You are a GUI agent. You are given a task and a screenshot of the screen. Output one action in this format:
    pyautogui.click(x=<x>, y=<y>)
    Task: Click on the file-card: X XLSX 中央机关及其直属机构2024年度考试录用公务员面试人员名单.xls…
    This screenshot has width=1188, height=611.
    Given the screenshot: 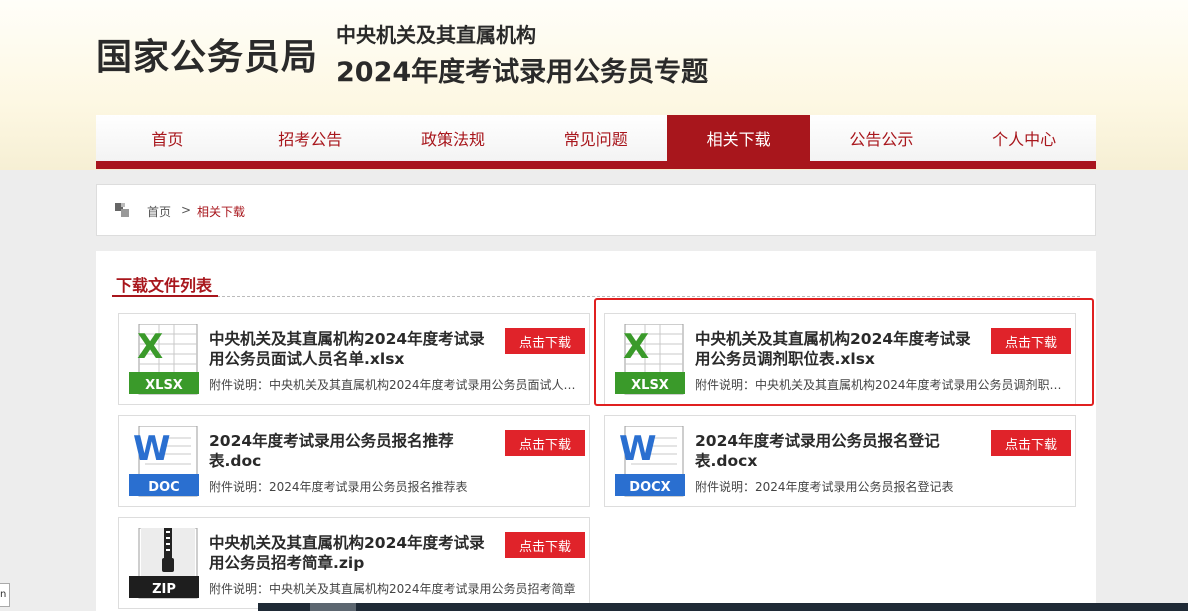 What is the action you would take?
    pyautogui.click(x=354, y=359)
    